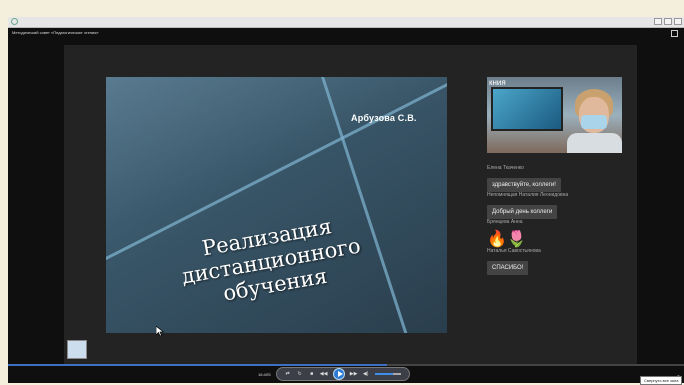 The width and height of the screenshot is (684, 385). I want to click on seek-bar, so click(346, 365).